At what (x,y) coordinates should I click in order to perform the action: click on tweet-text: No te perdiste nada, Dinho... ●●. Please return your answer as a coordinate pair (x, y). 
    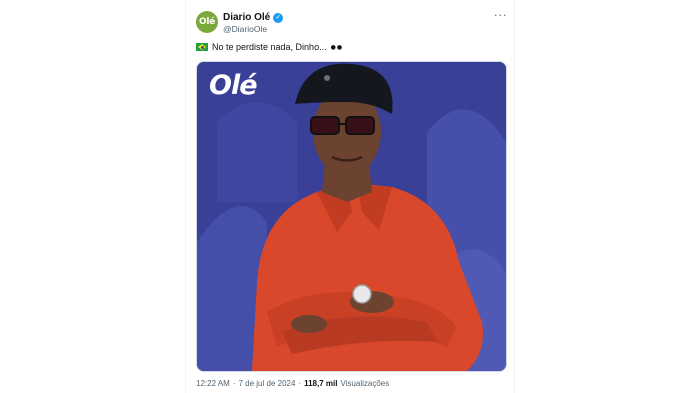
    Looking at the image, I should click on (269, 47).